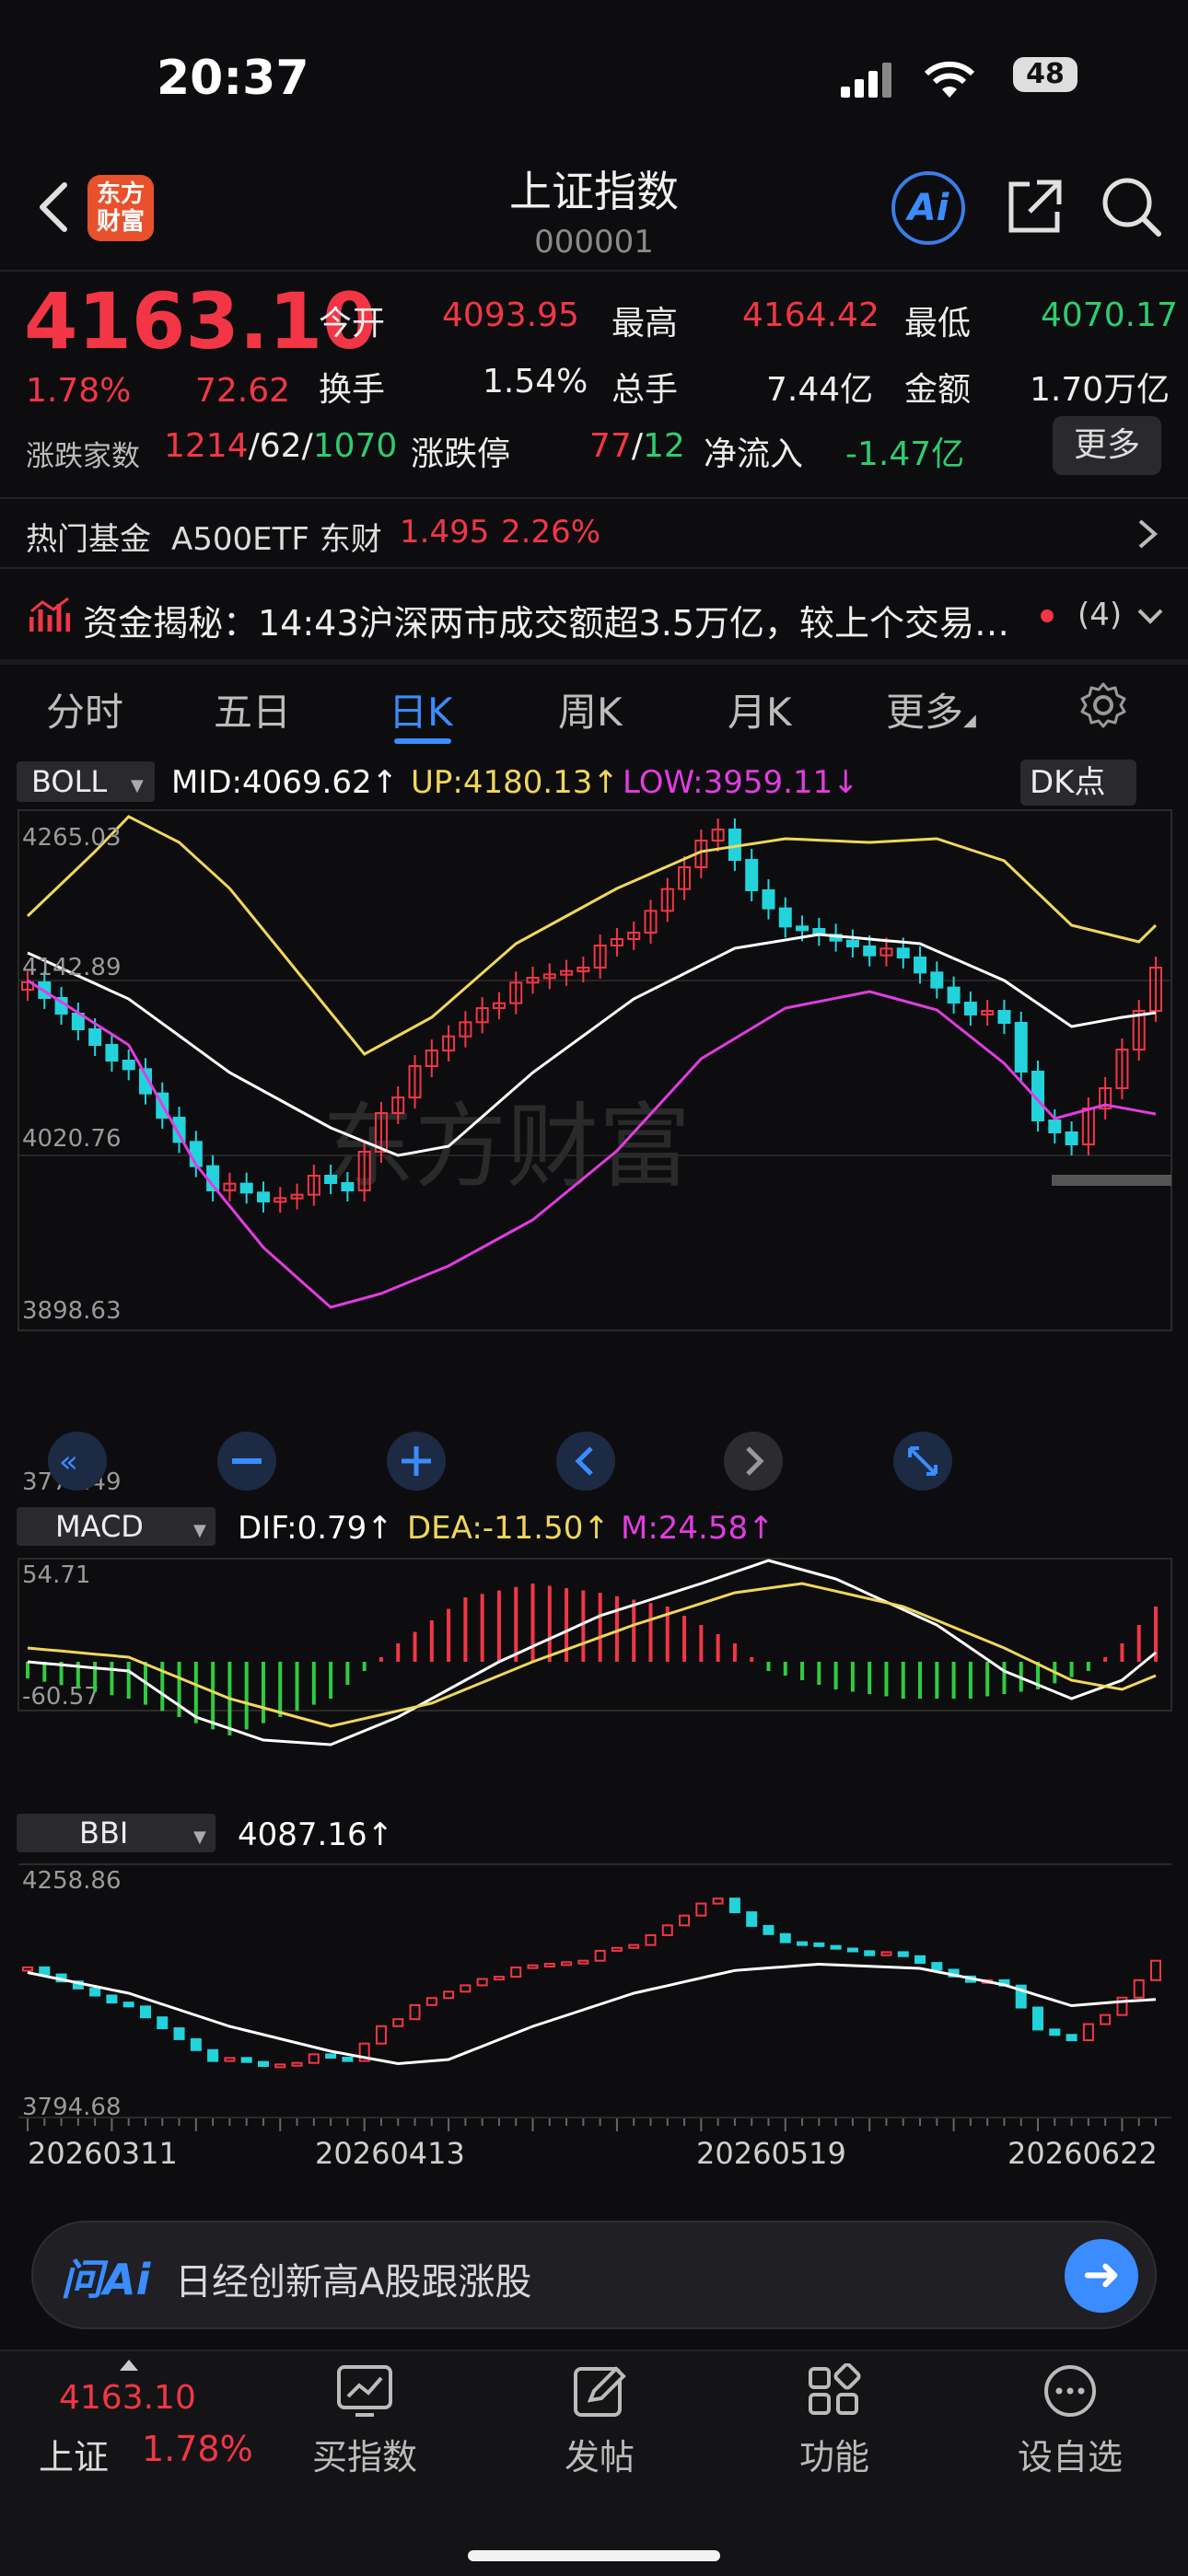 This screenshot has height=2576, width=1188. Describe the element at coordinates (352, 323) in the screenshot. I see `open-label: 今开` at that location.